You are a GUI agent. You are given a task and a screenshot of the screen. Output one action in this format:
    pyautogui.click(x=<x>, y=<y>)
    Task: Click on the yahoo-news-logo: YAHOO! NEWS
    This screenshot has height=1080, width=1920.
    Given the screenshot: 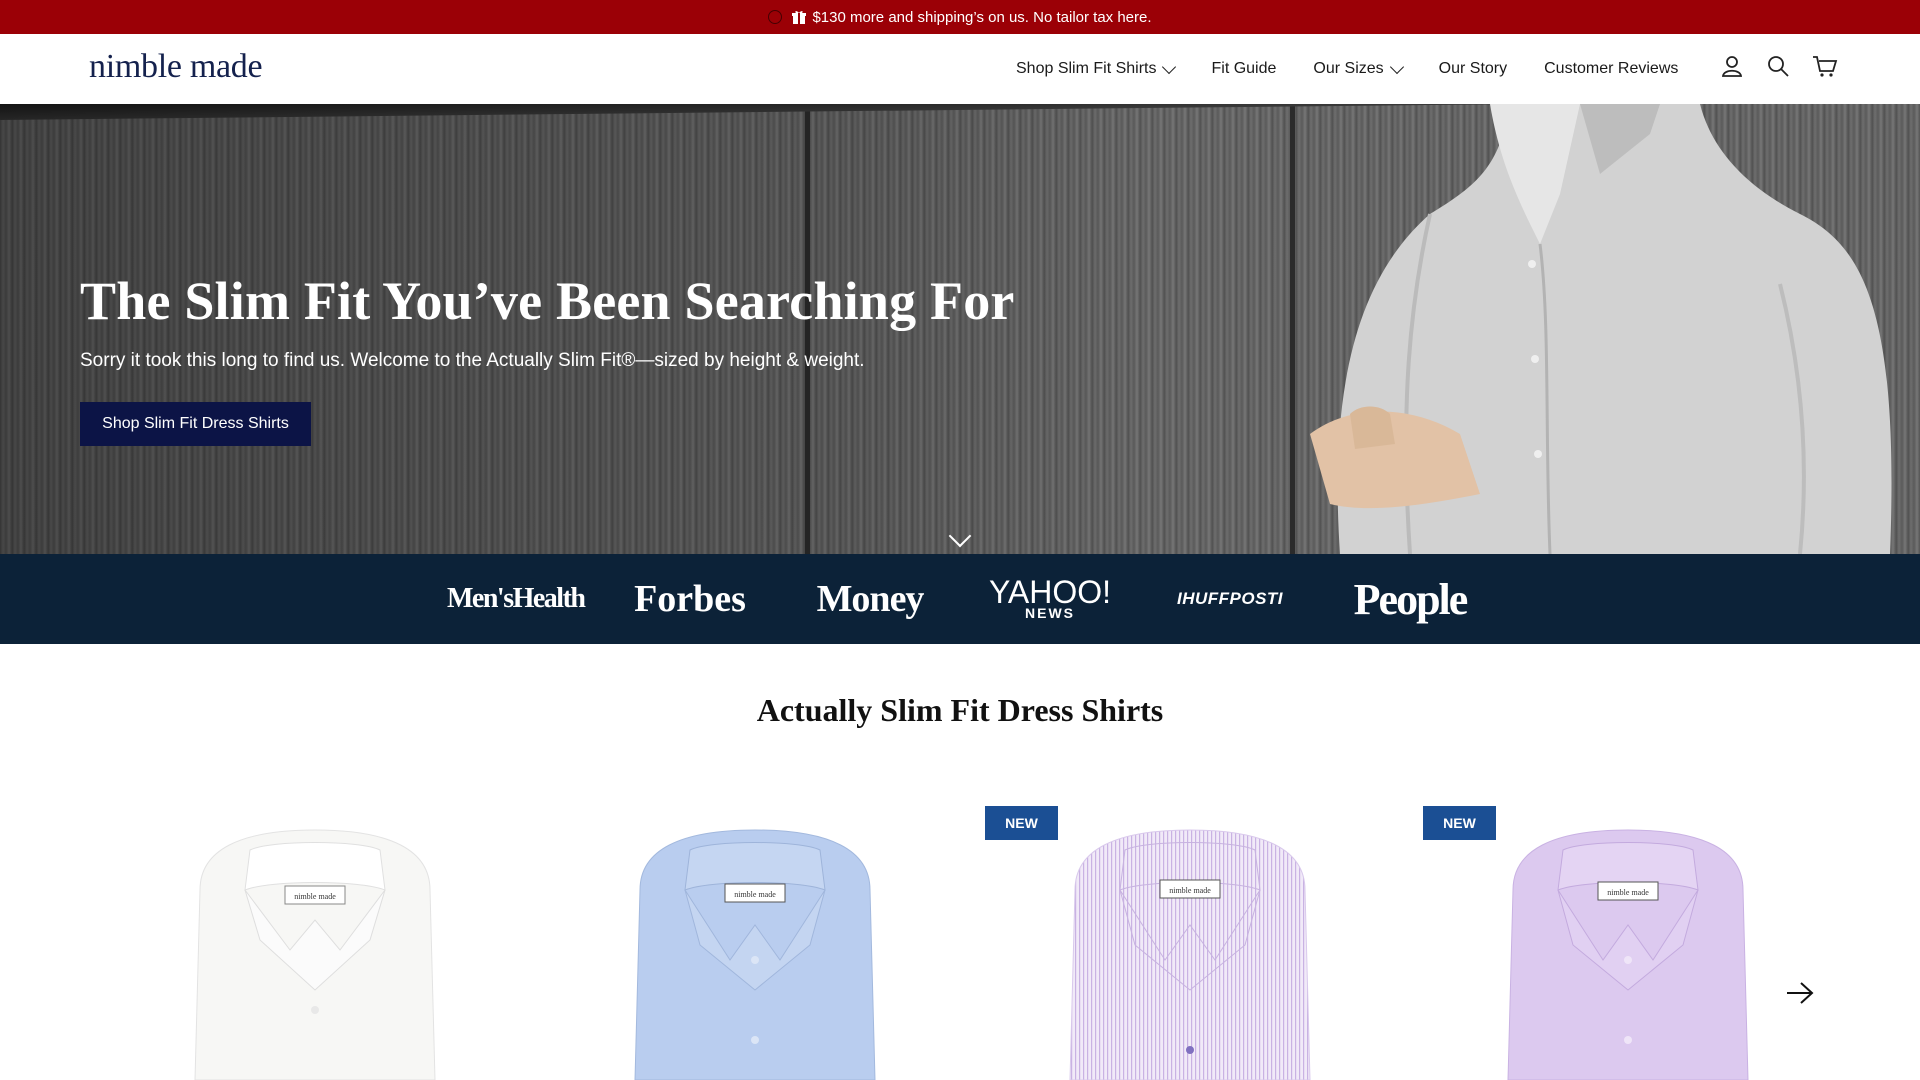 What is the action you would take?
    pyautogui.click(x=1050, y=598)
    